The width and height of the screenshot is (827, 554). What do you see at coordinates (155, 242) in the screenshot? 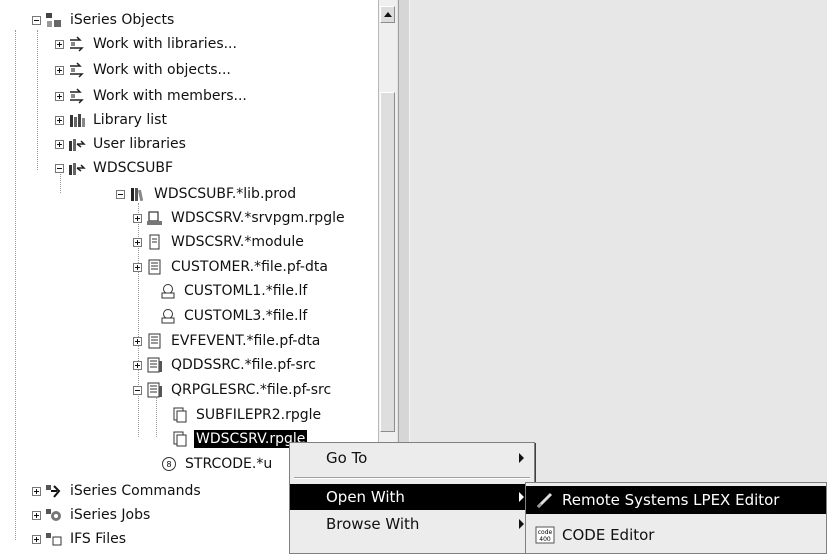
I see `module-icon` at bounding box center [155, 242].